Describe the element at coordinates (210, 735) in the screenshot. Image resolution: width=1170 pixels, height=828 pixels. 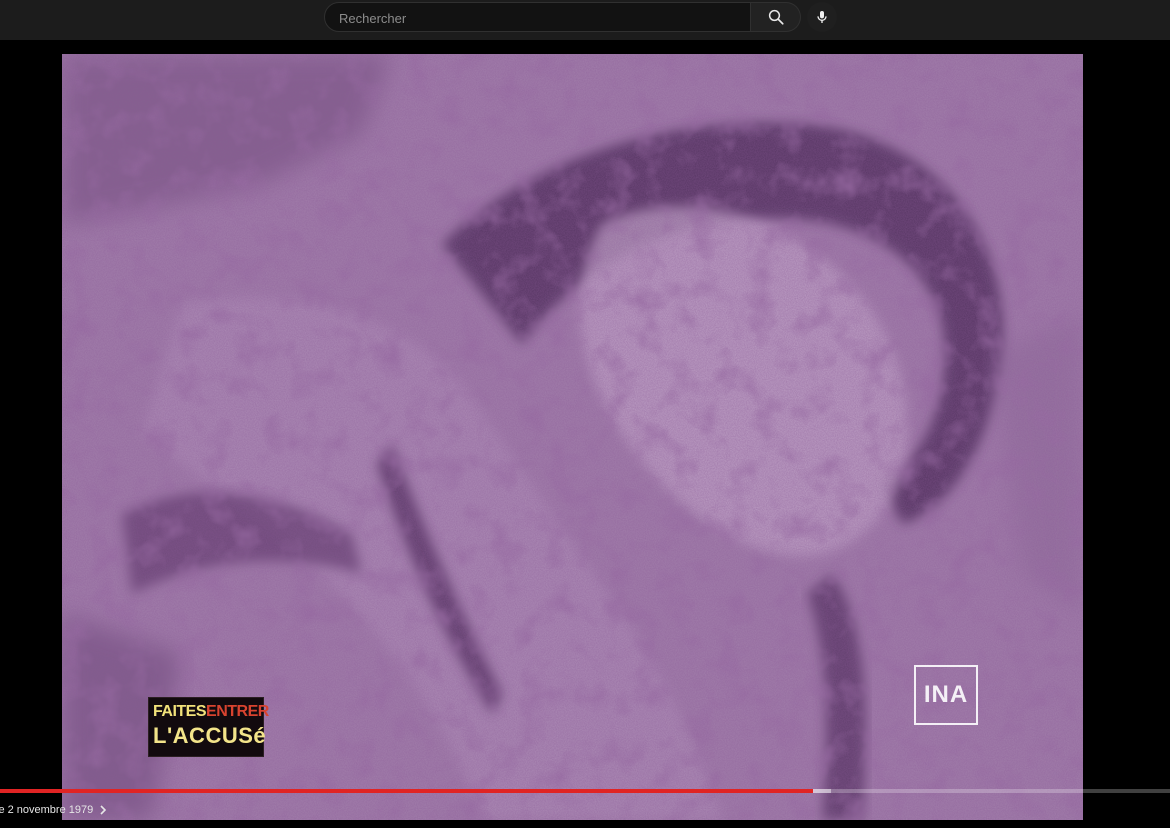
I see `show-logo-line2: L'ACCUSé` at that location.